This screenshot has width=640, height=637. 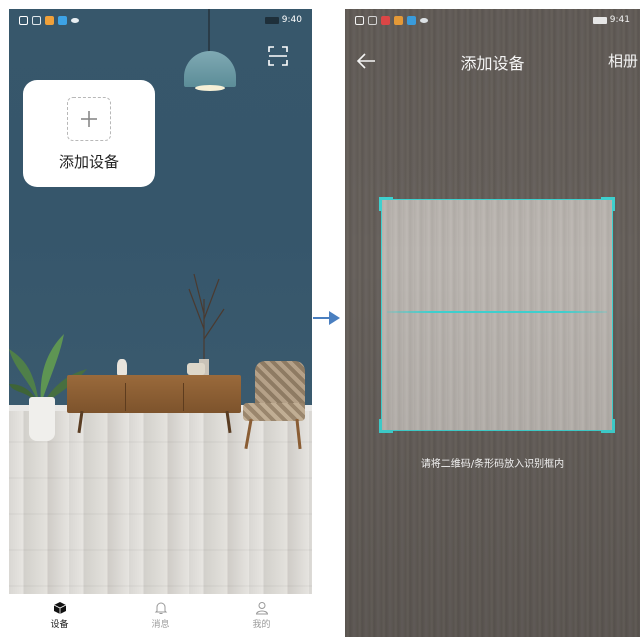 I want to click on status-time-text: 9:41, so click(x=619, y=20).